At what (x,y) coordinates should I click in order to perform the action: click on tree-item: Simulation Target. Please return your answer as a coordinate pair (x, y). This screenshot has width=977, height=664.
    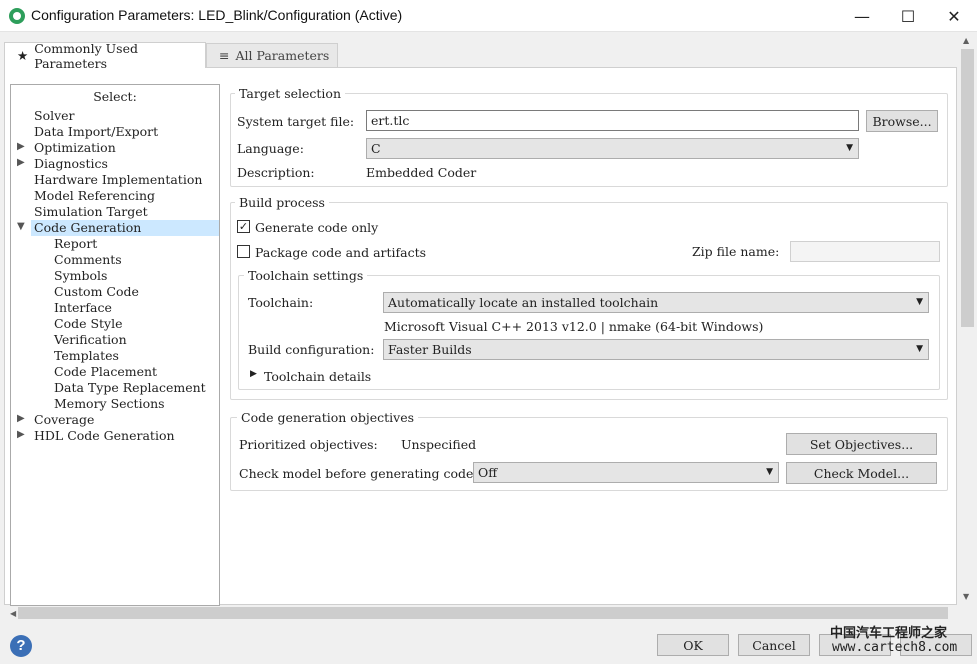
    Looking at the image, I should click on (91, 212).